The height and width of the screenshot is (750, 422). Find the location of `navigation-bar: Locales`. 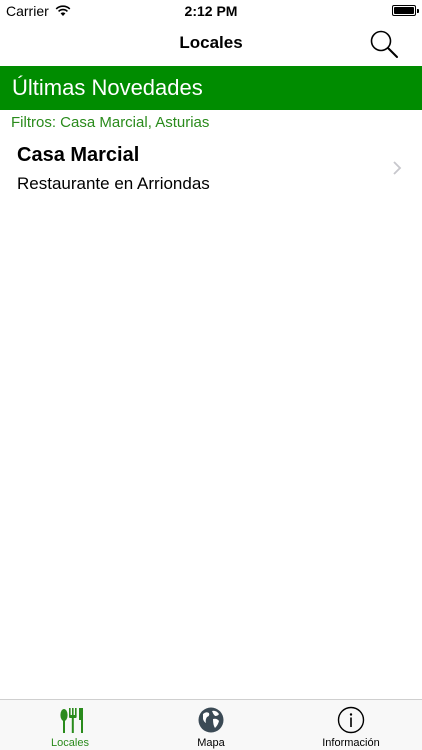

navigation-bar: Locales is located at coordinates (211, 44).